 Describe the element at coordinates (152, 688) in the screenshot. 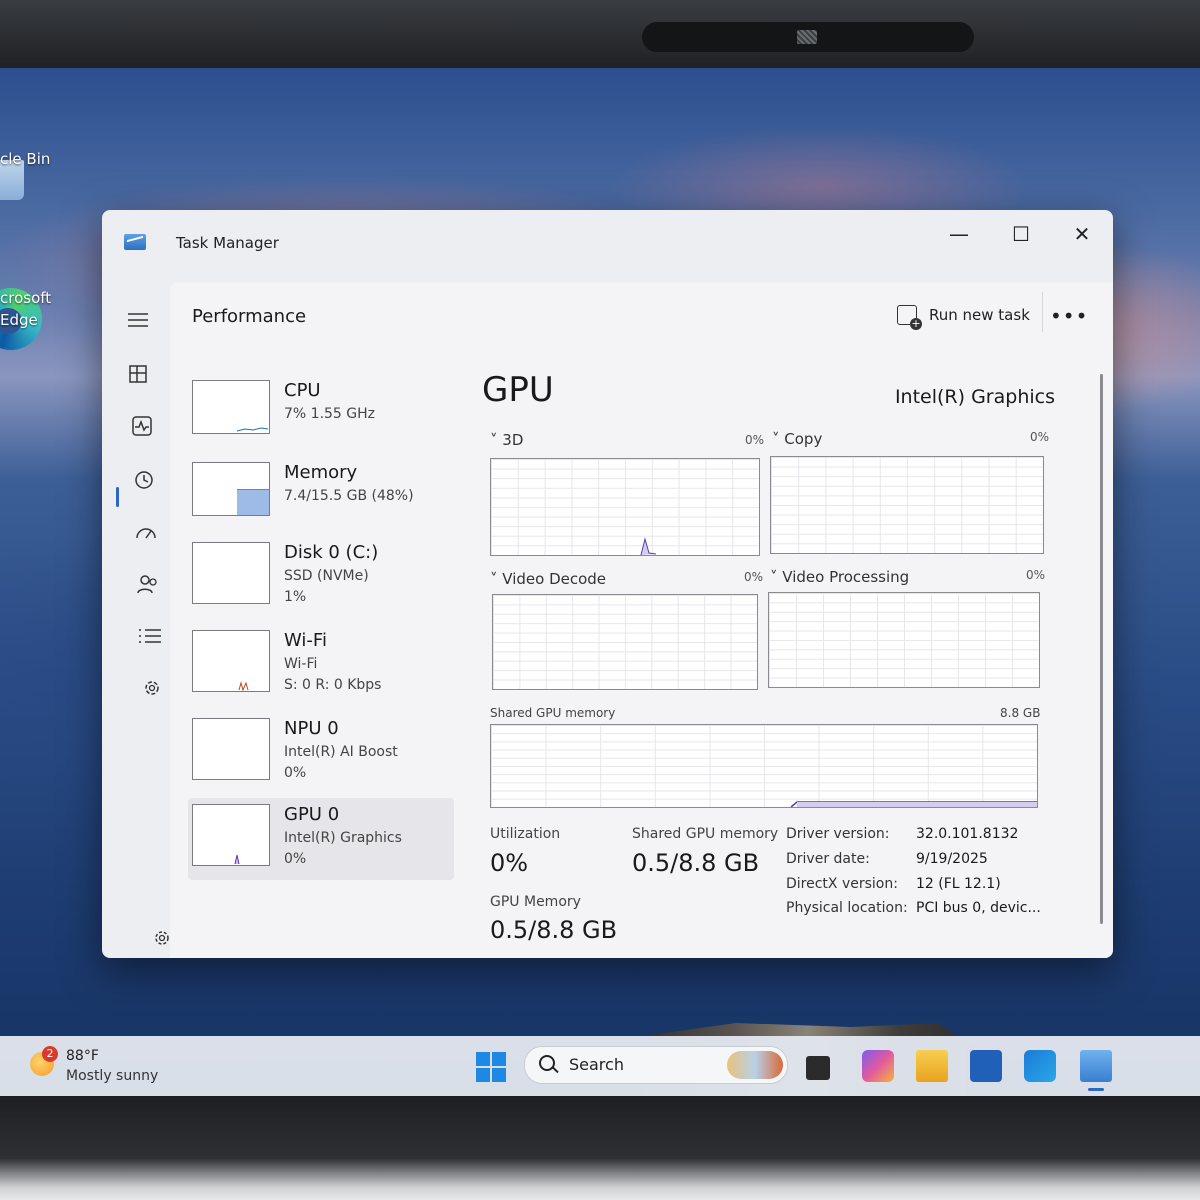

I see `services-icon` at that location.